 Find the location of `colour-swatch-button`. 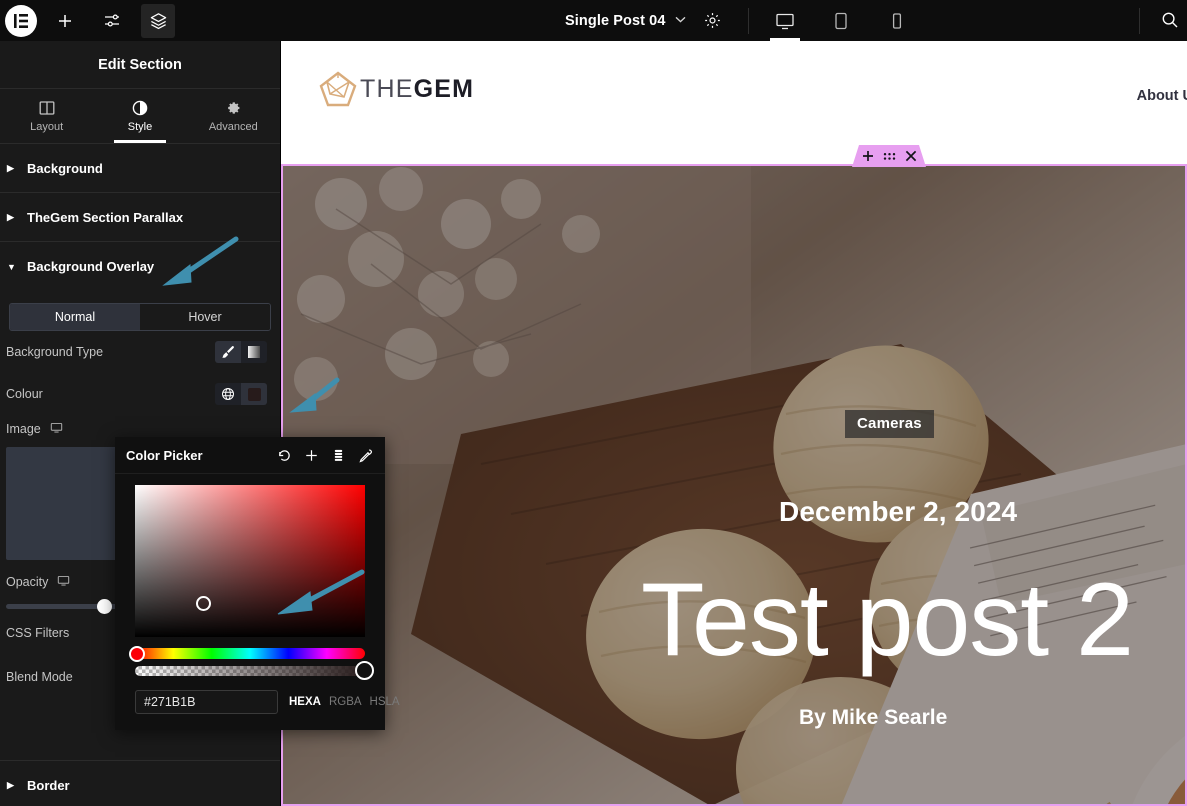

colour-swatch-button is located at coordinates (254, 394).